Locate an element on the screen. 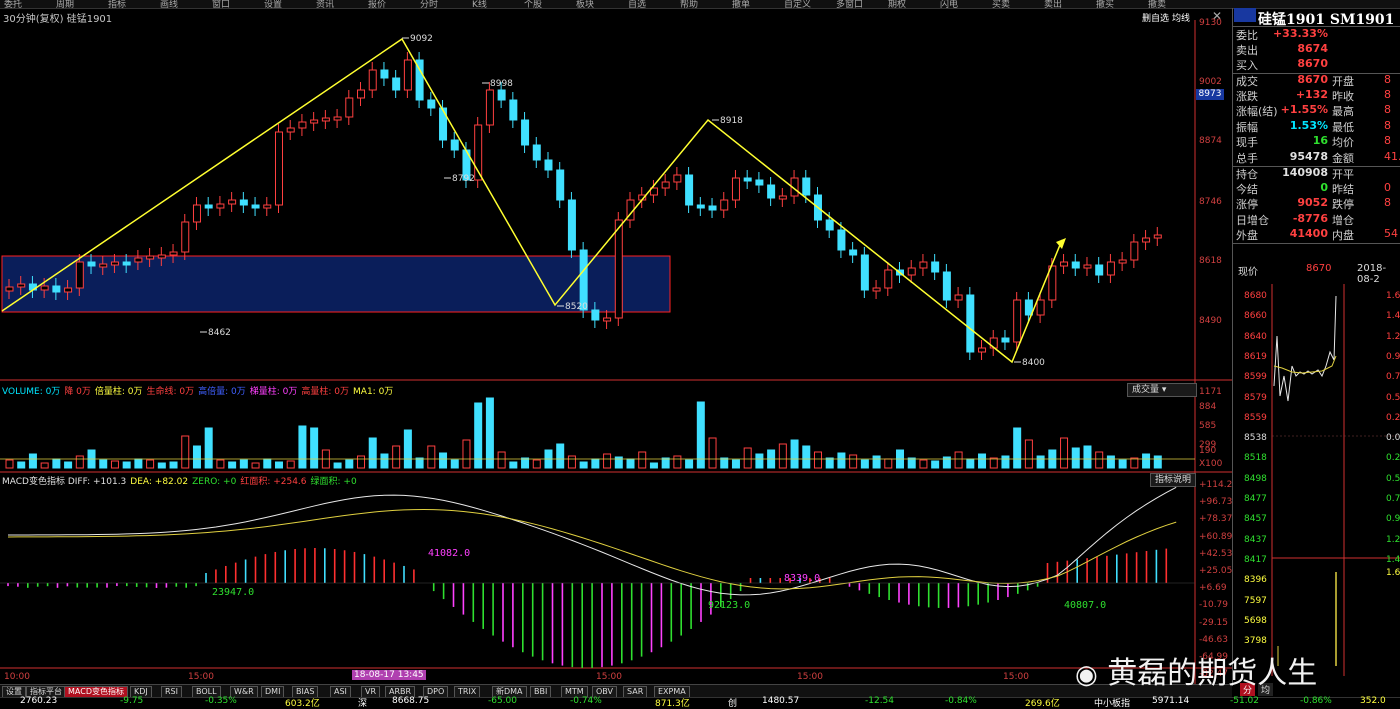 This screenshot has height=709, width=1400. legend-item: 绿面积: +0 is located at coordinates (334, 482).